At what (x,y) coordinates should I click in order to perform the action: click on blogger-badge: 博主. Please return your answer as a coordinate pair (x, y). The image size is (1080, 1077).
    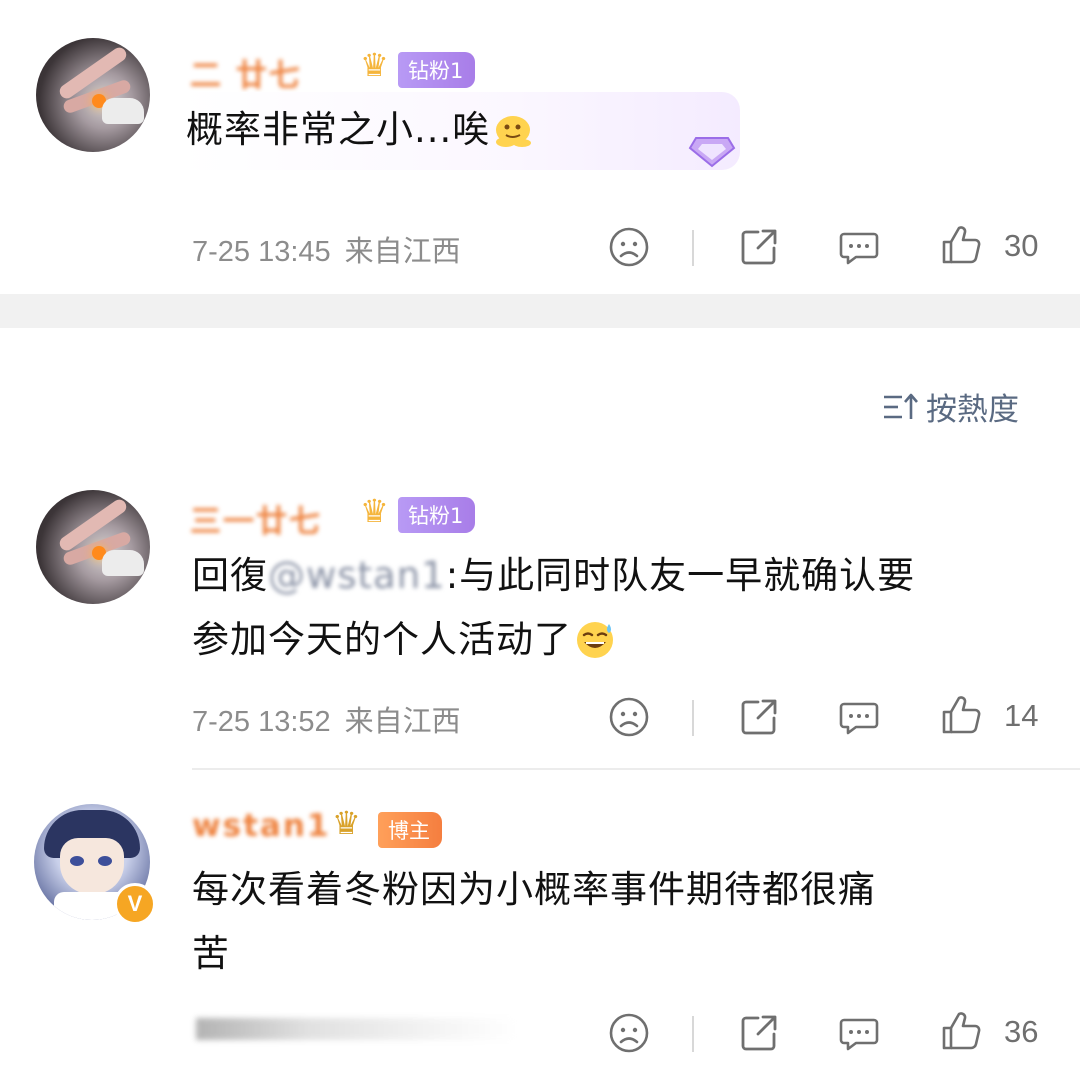
    Looking at the image, I should click on (410, 830).